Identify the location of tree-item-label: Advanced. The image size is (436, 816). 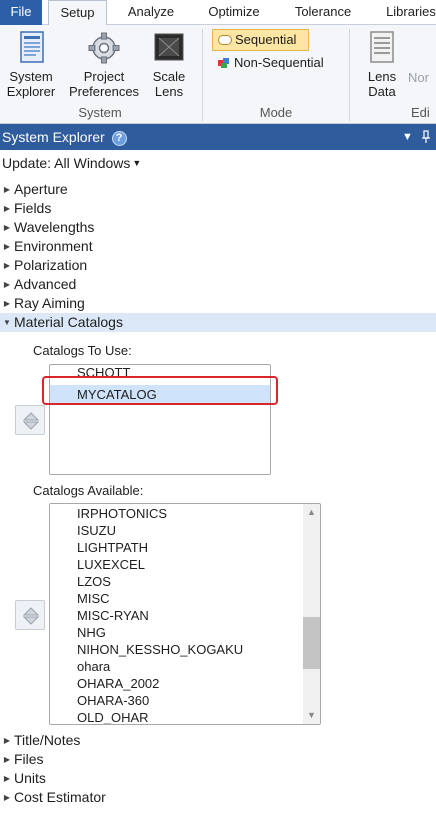
(45, 284).